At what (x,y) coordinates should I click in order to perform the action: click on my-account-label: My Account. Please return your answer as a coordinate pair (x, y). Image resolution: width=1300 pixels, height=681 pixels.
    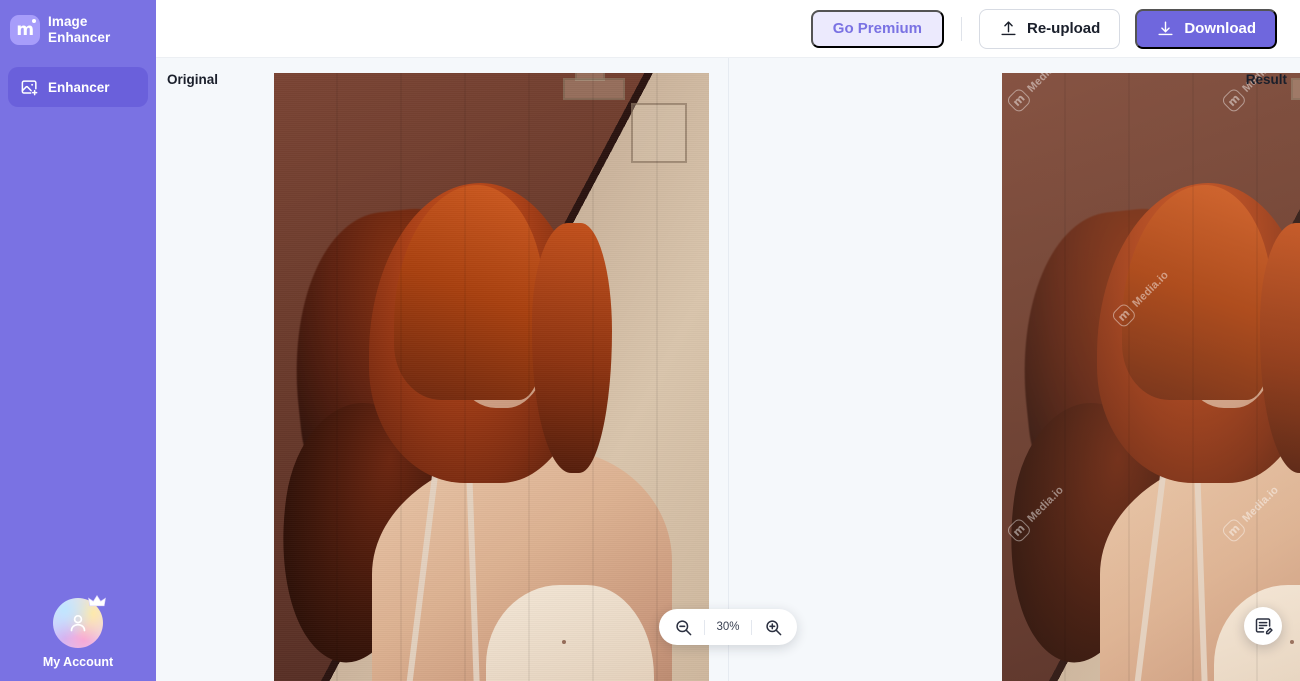
    Looking at the image, I should click on (78, 662).